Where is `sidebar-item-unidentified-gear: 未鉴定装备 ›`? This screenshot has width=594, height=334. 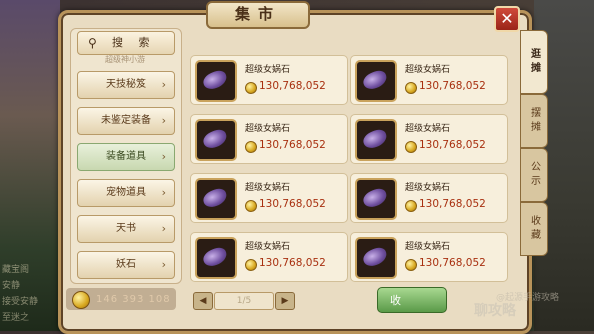 sidebar-item-unidentified-gear: 未鉴定装备 › is located at coordinates (126, 121).